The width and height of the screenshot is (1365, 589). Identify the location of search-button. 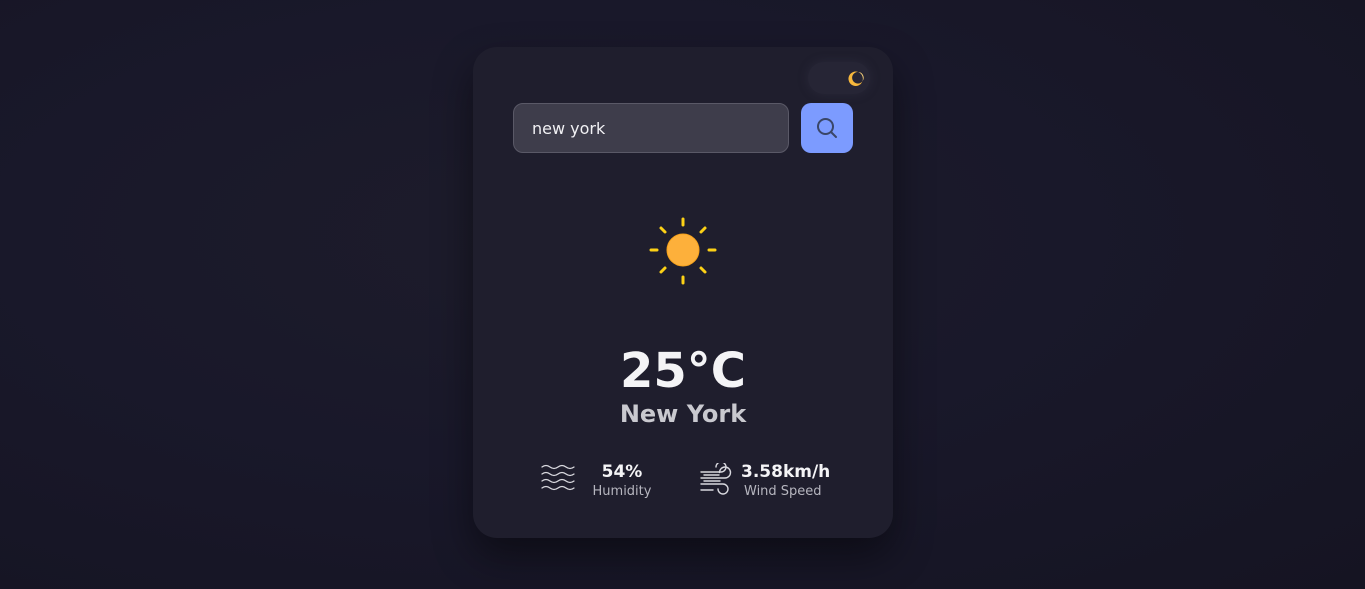
(827, 128).